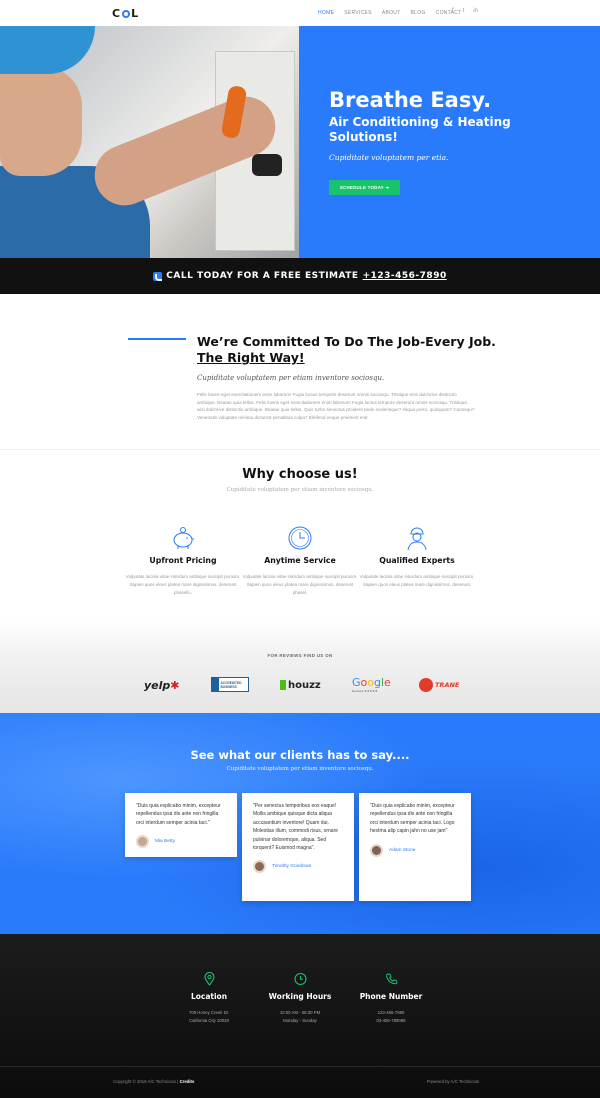  Describe the element at coordinates (417, 560) in the screenshot. I see `feature-title: Qualified Experts` at that location.